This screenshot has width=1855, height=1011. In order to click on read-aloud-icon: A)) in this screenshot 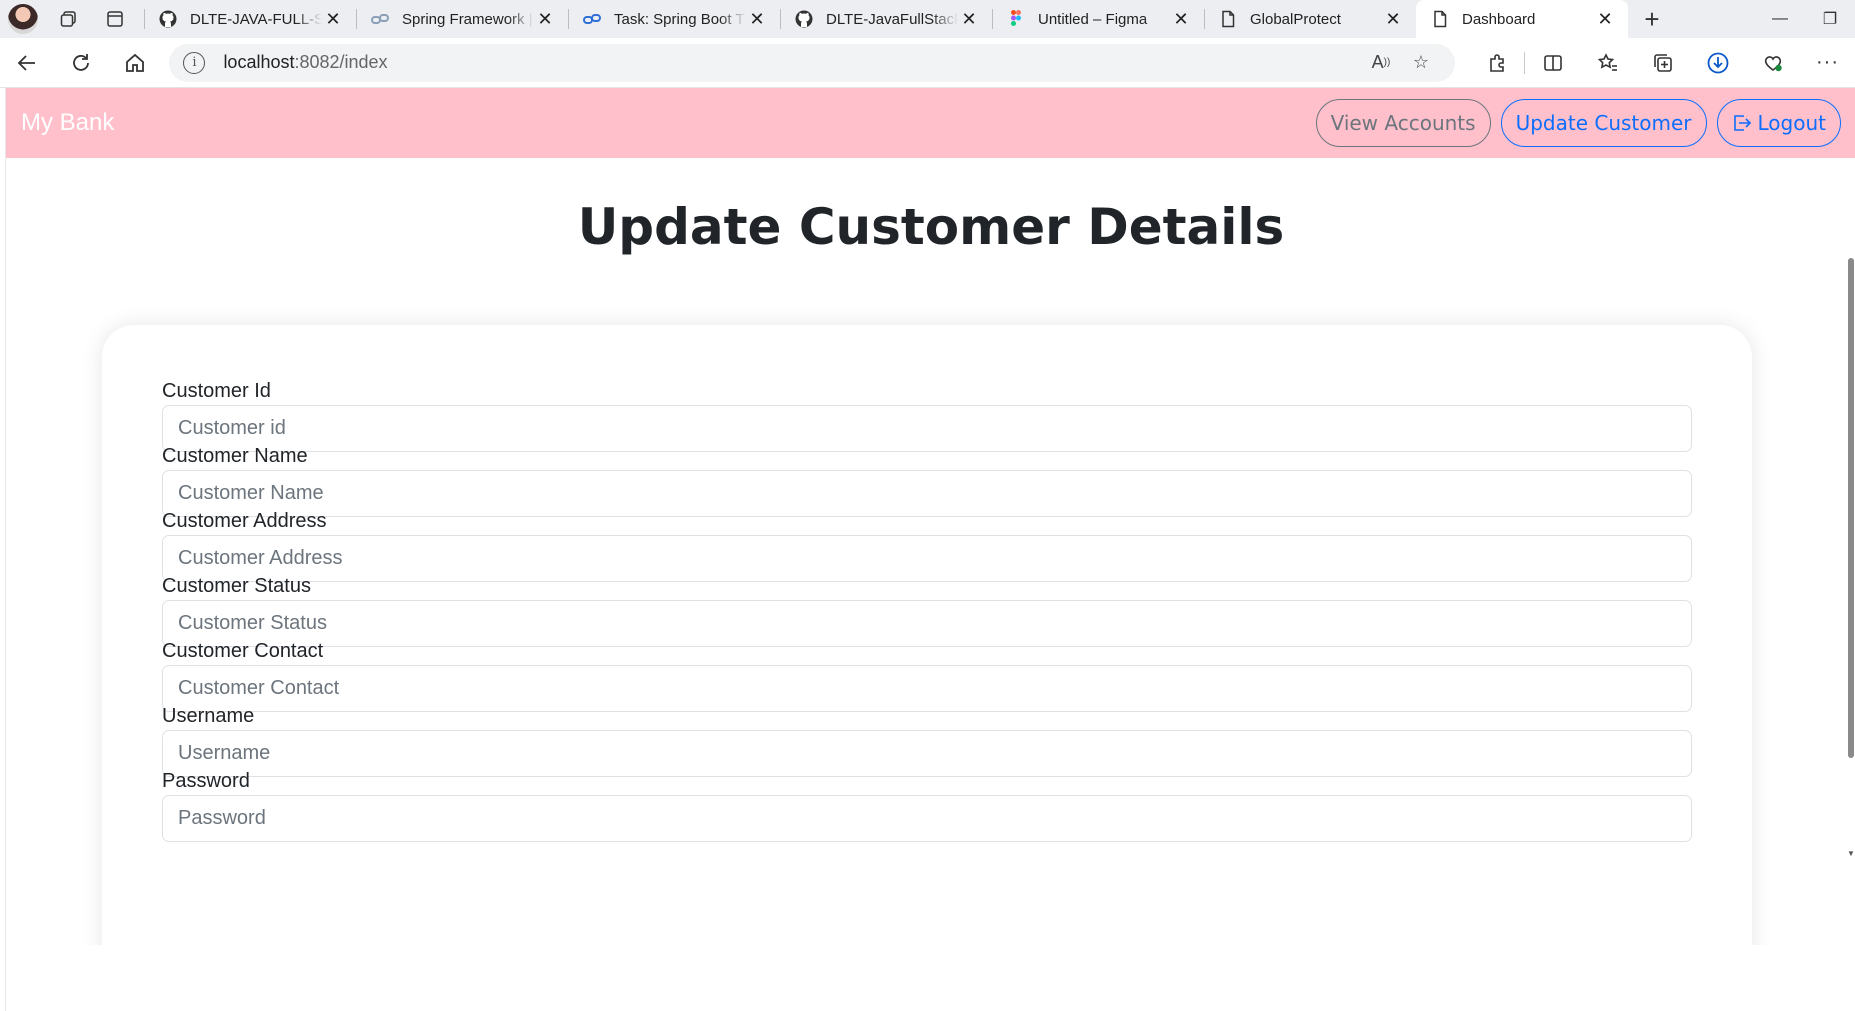, I will do `click(1381, 62)`.